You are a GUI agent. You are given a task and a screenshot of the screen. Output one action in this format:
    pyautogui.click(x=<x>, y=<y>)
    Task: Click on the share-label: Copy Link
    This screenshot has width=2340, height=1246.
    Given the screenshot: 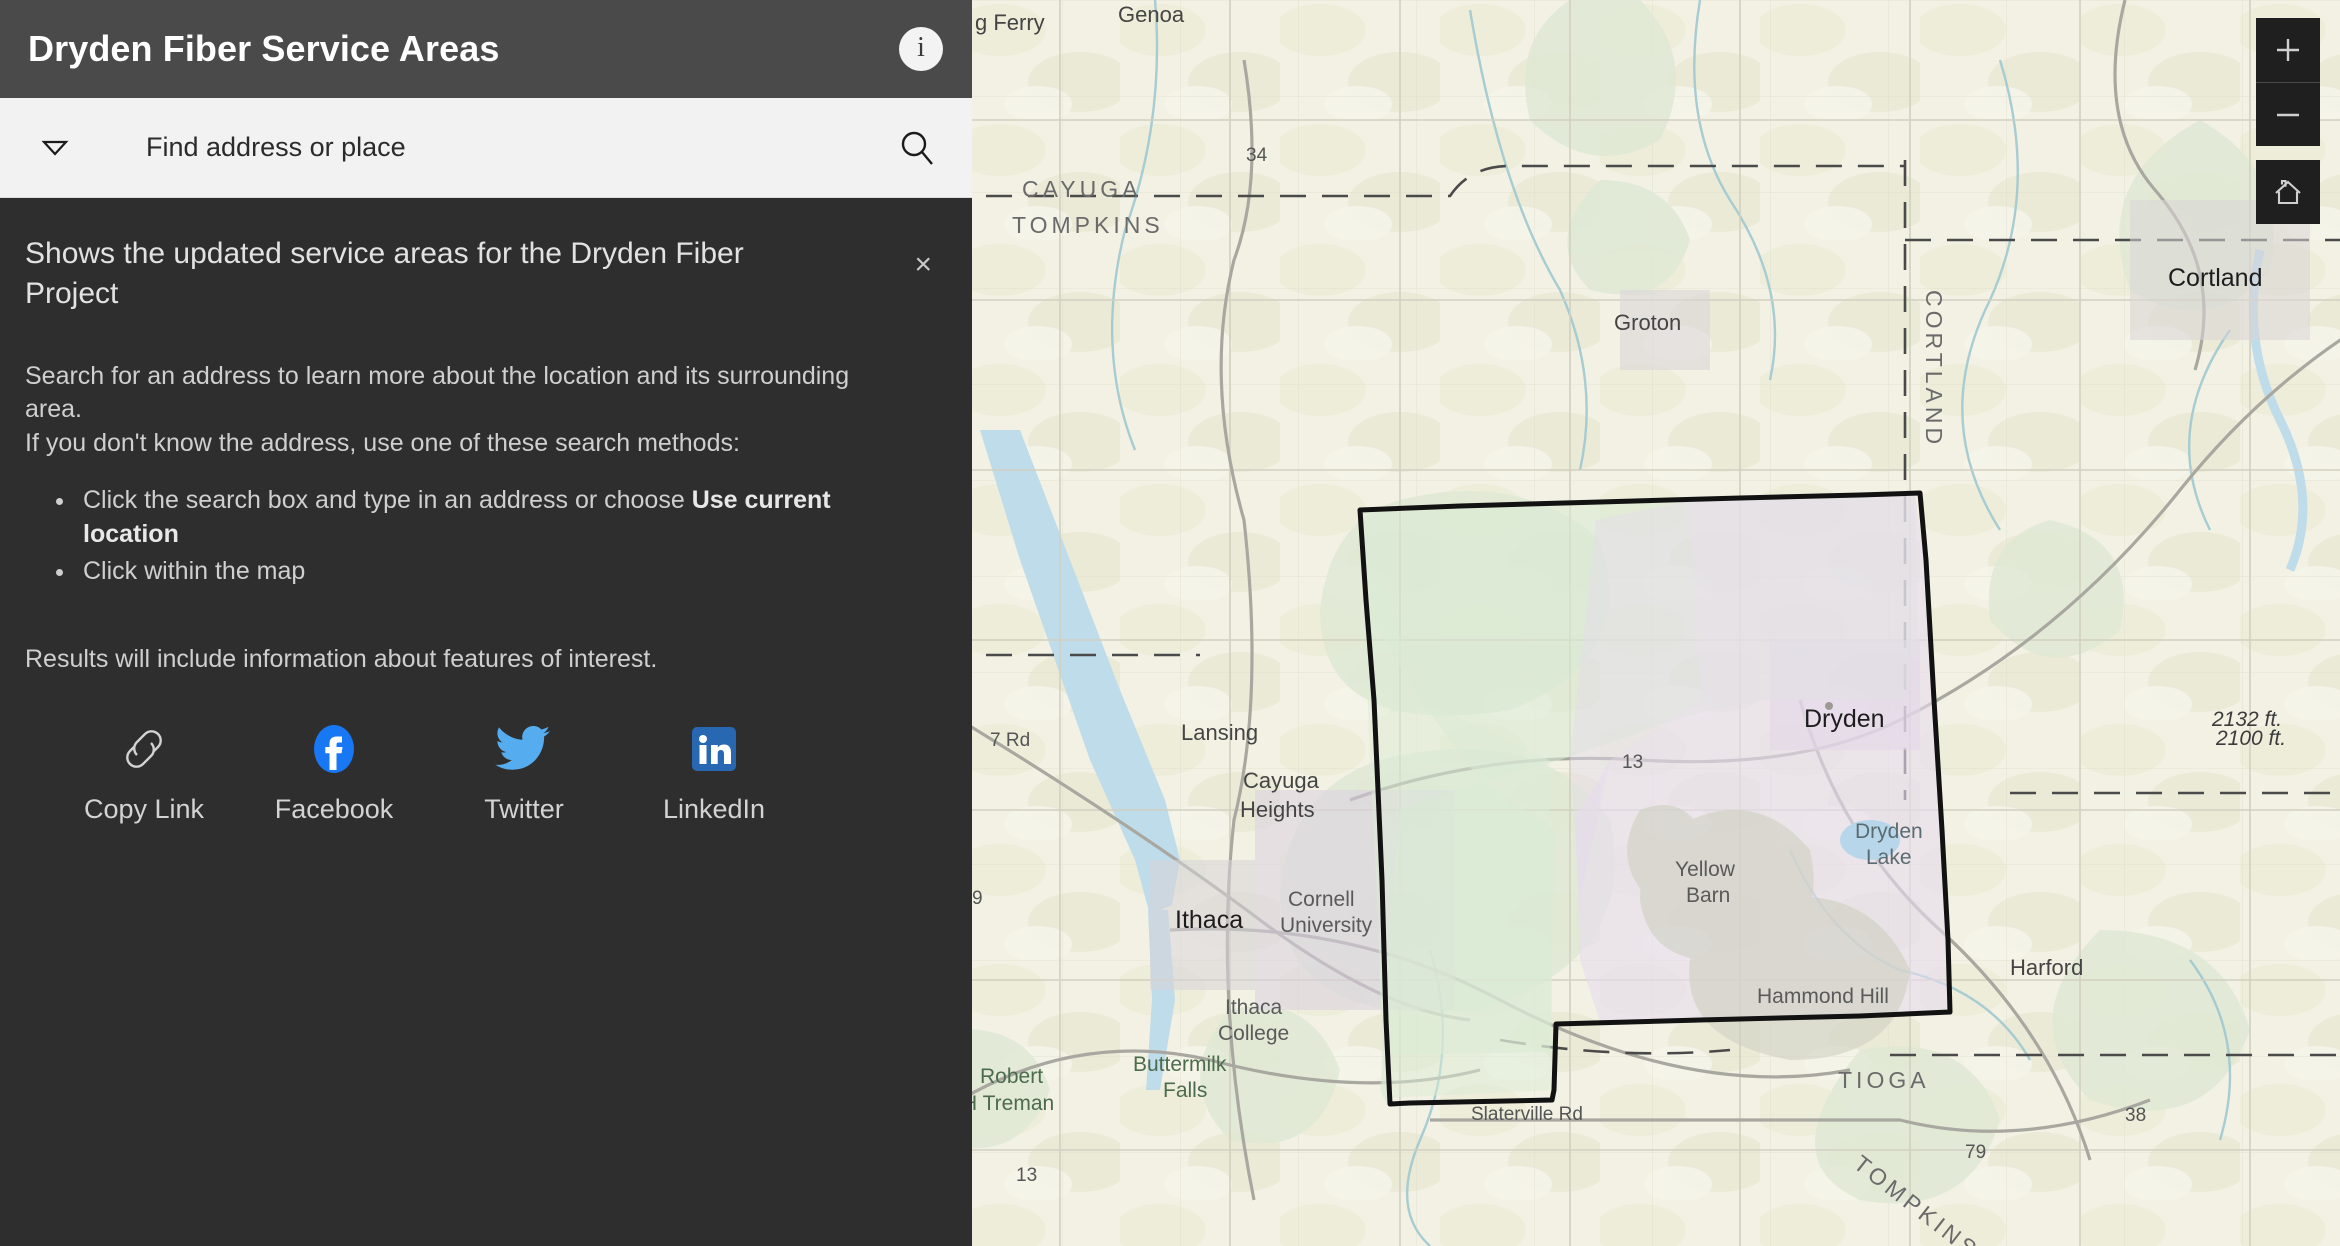 What is the action you would take?
    pyautogui.click(x=144, y=808)
    